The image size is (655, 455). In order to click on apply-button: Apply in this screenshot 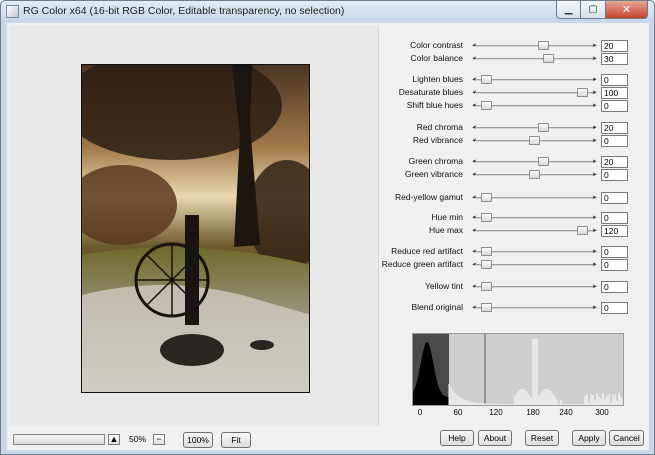, I will do `click(589, 438)`.